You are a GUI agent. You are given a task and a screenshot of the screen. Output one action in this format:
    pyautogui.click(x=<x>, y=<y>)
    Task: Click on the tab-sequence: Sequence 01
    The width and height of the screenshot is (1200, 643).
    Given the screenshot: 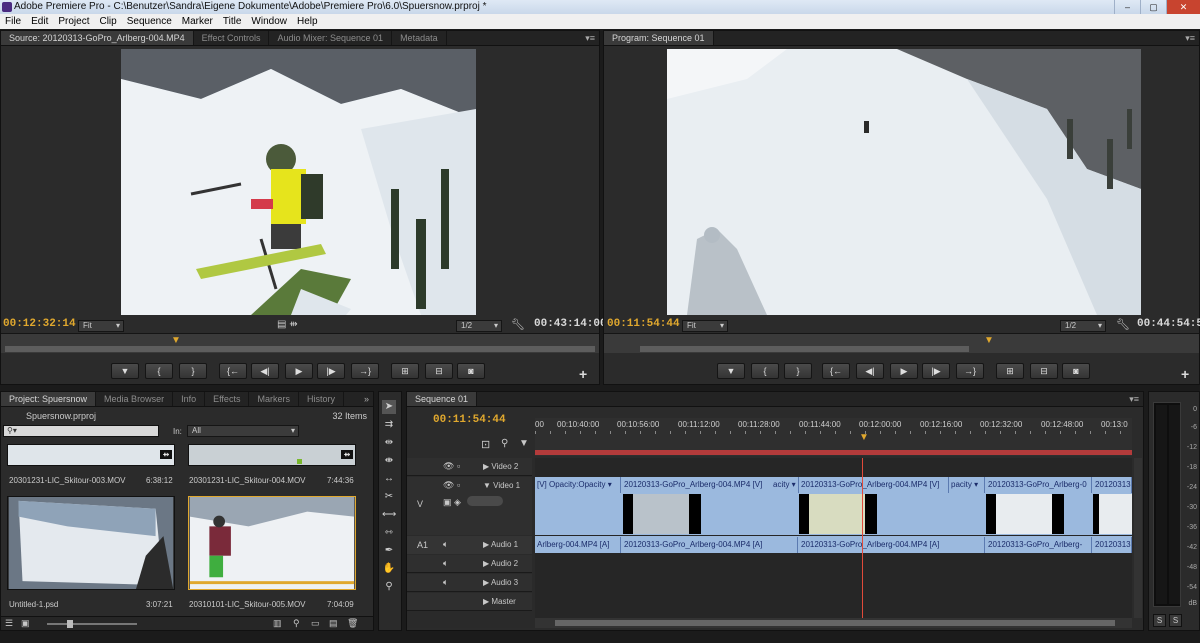 What is the action you would take?
    pyautogui.click(x=442, y=399)
    